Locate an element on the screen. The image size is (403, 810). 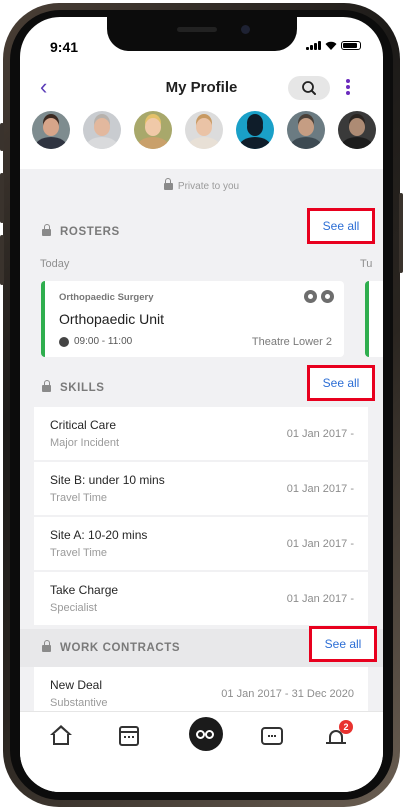
contract-type: Substantive is located at coordinates (79, 703).